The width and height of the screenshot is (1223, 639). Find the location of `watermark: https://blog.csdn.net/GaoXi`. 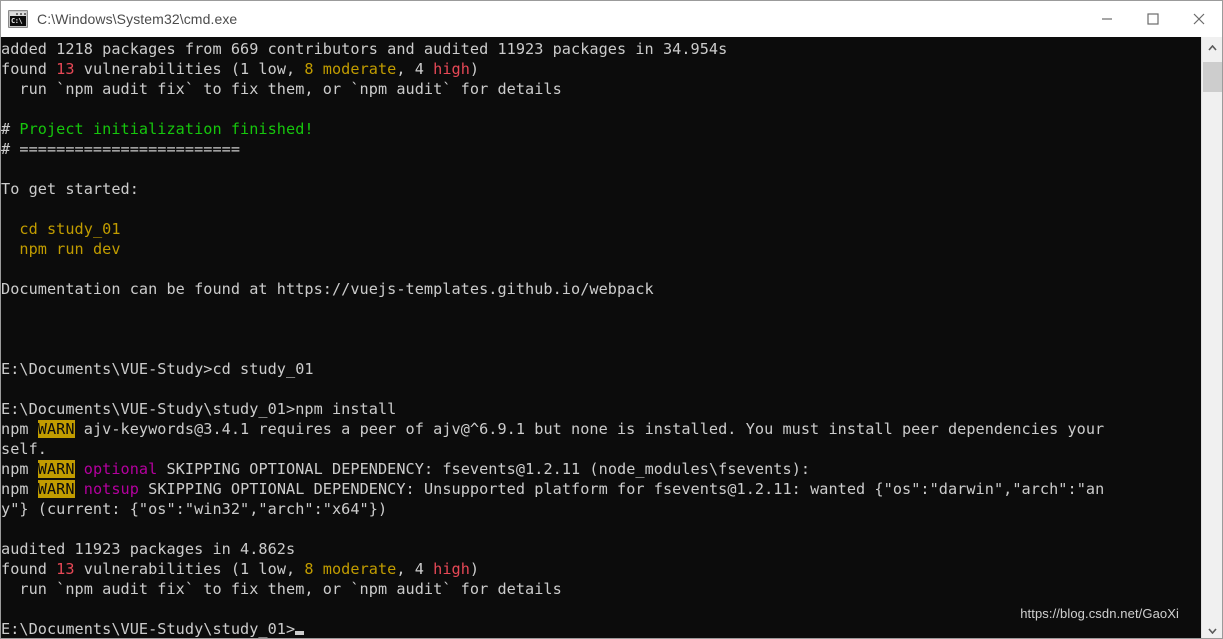

watermark: https://blog.csdn.net/GaoXi is located at coordinates (1099, 613).